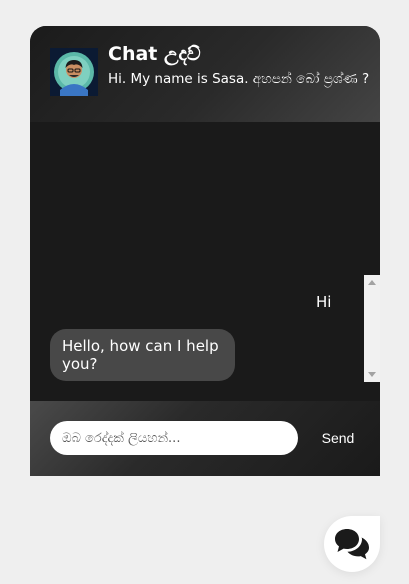 The image size is (409, 584). What do you see at coordinates (338, 438) in the screenshot?
I see `send-button: Send` at bounding box center [338, 438].